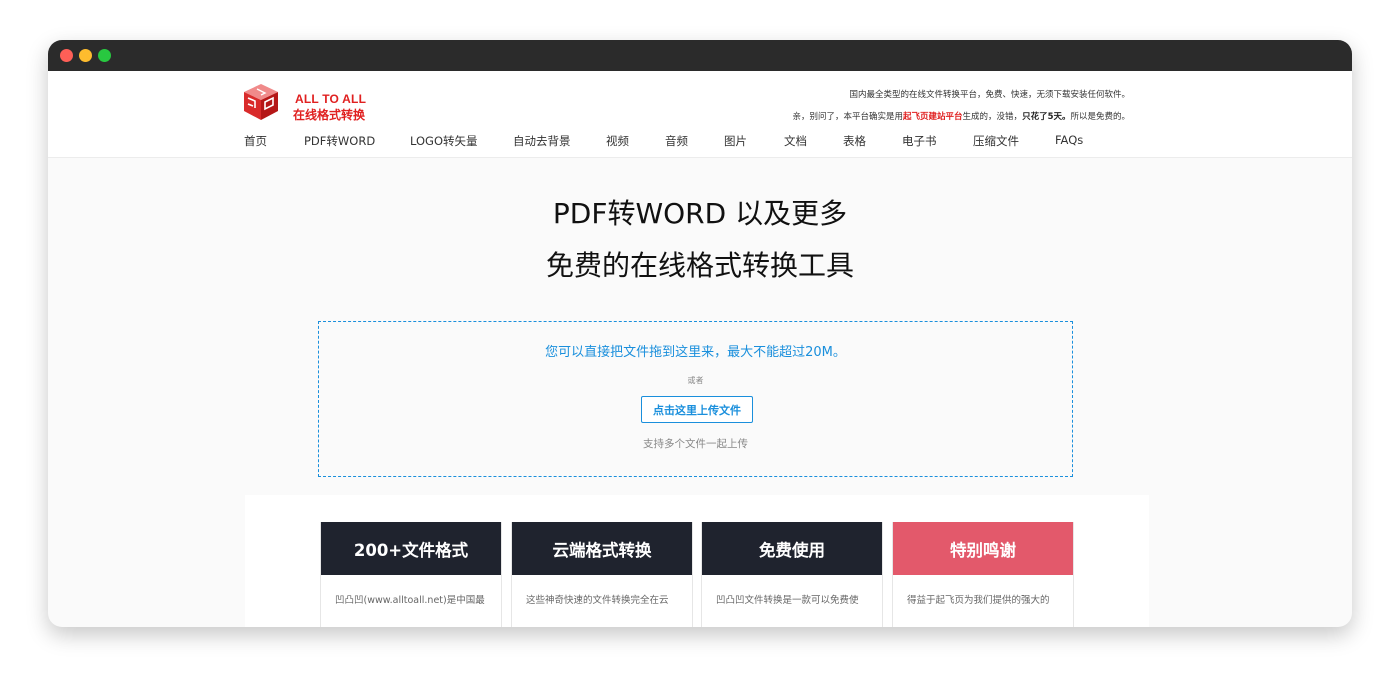  Describe the element at coordinates (1100, 117) in the screenshot. I see `tagline-2-suffix: 所以是免费的。` at that location.